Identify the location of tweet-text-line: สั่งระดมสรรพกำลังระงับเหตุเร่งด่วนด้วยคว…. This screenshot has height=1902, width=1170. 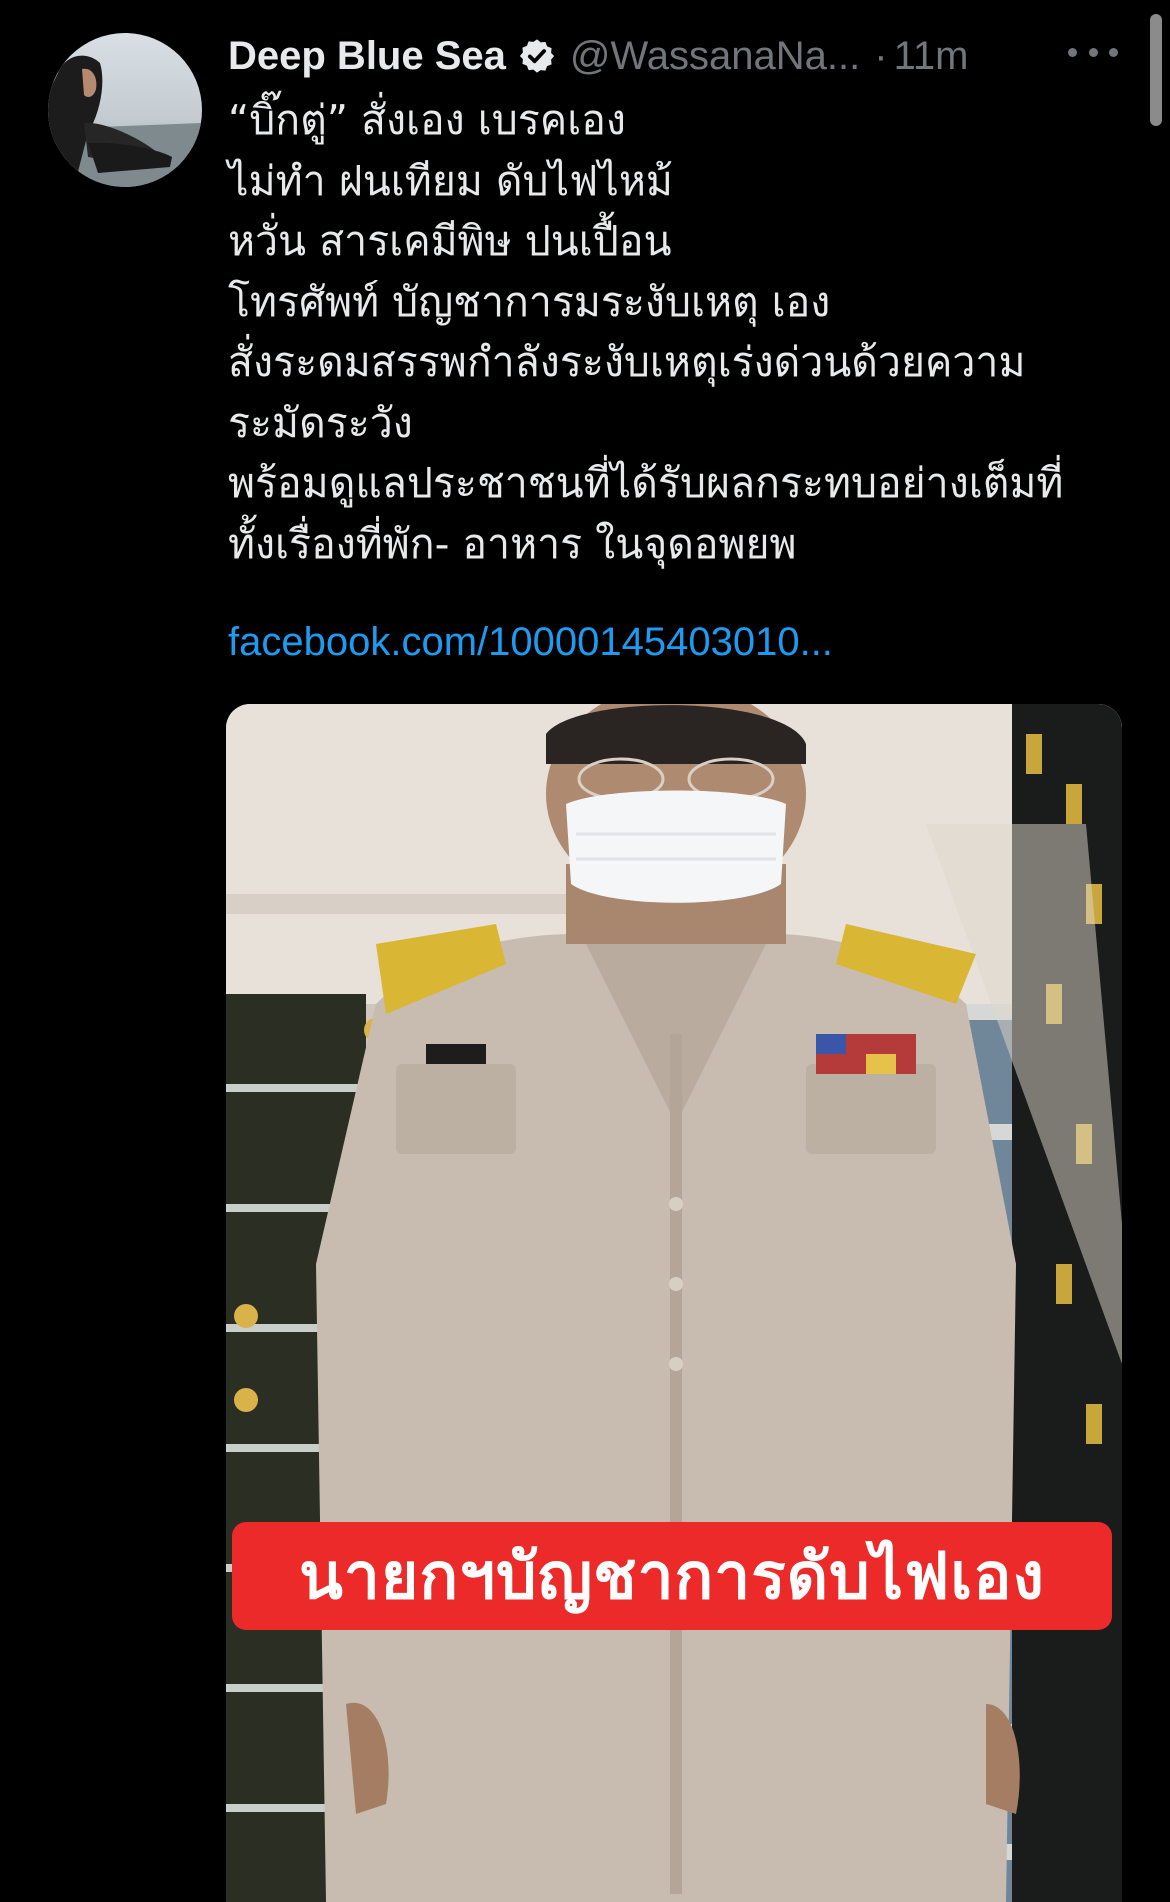
(627, 362).